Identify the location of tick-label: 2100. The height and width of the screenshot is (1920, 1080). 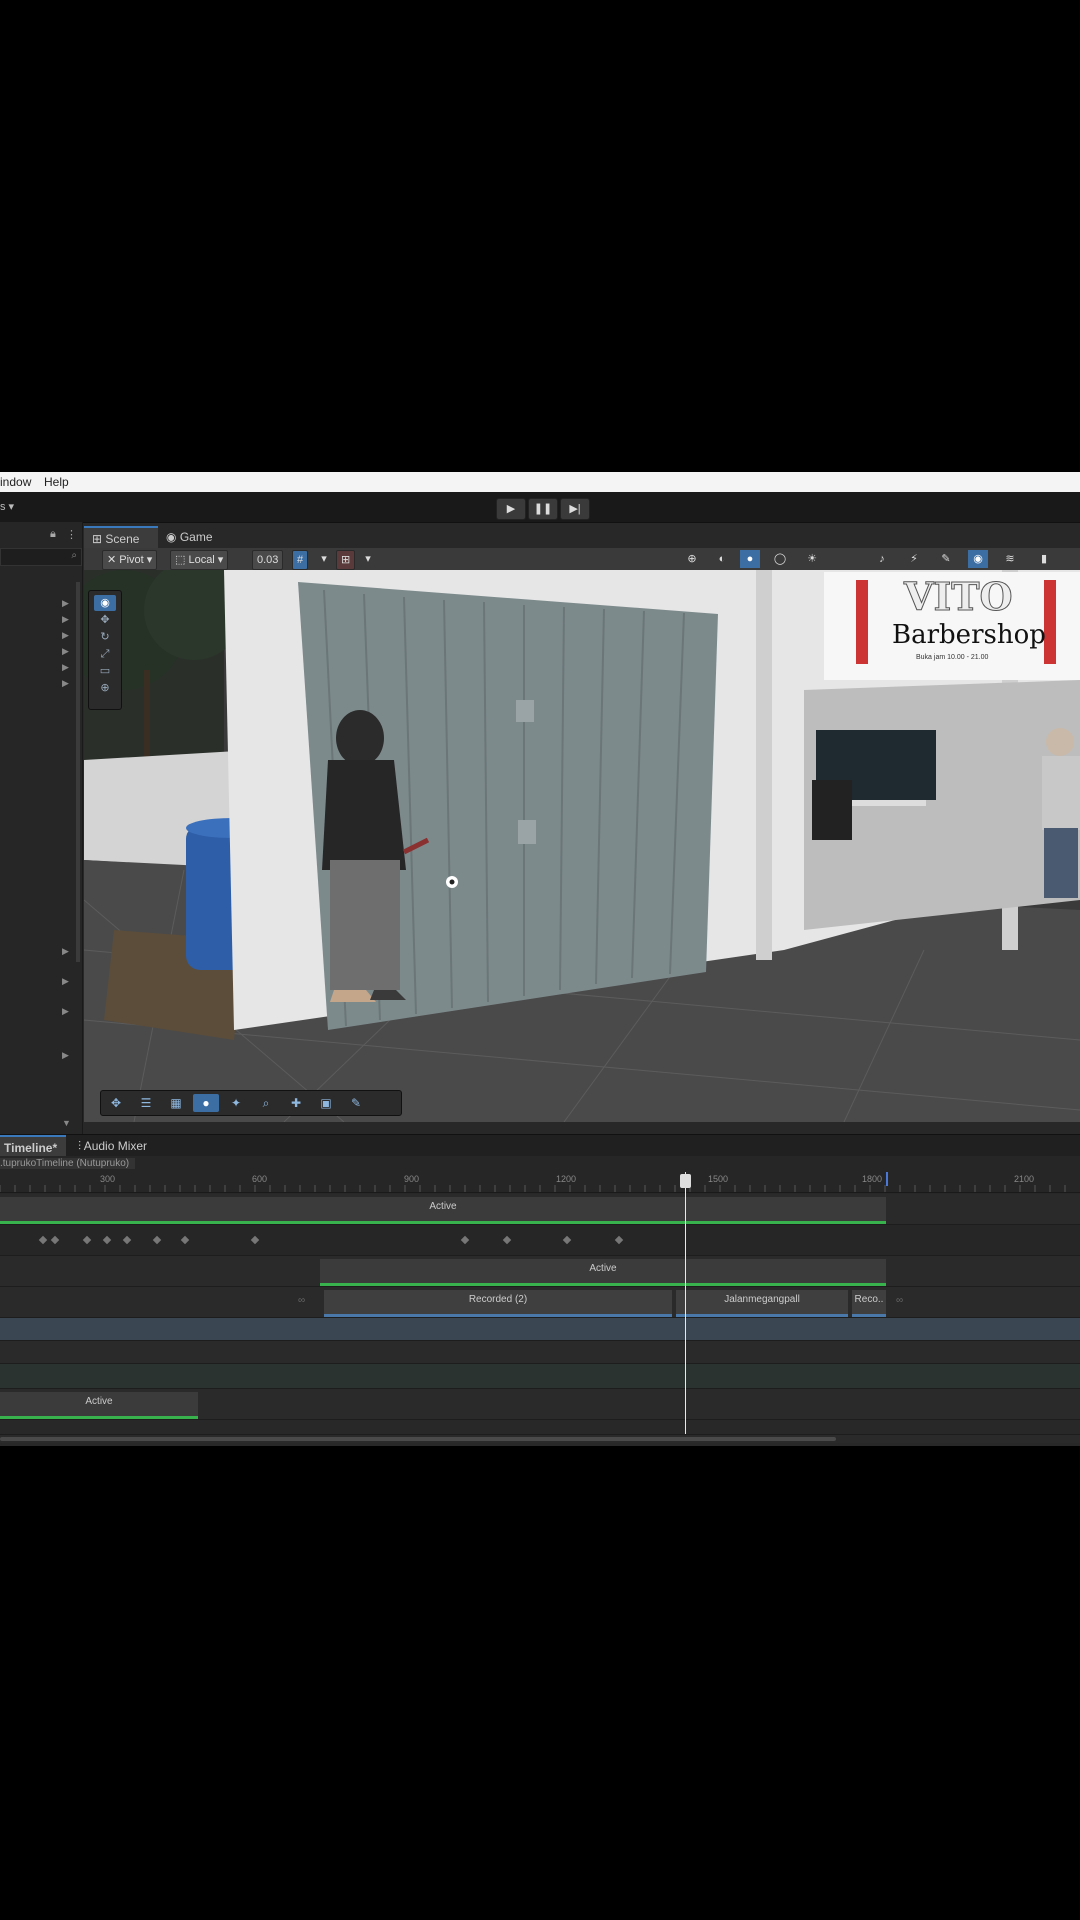
(1024, 1179).